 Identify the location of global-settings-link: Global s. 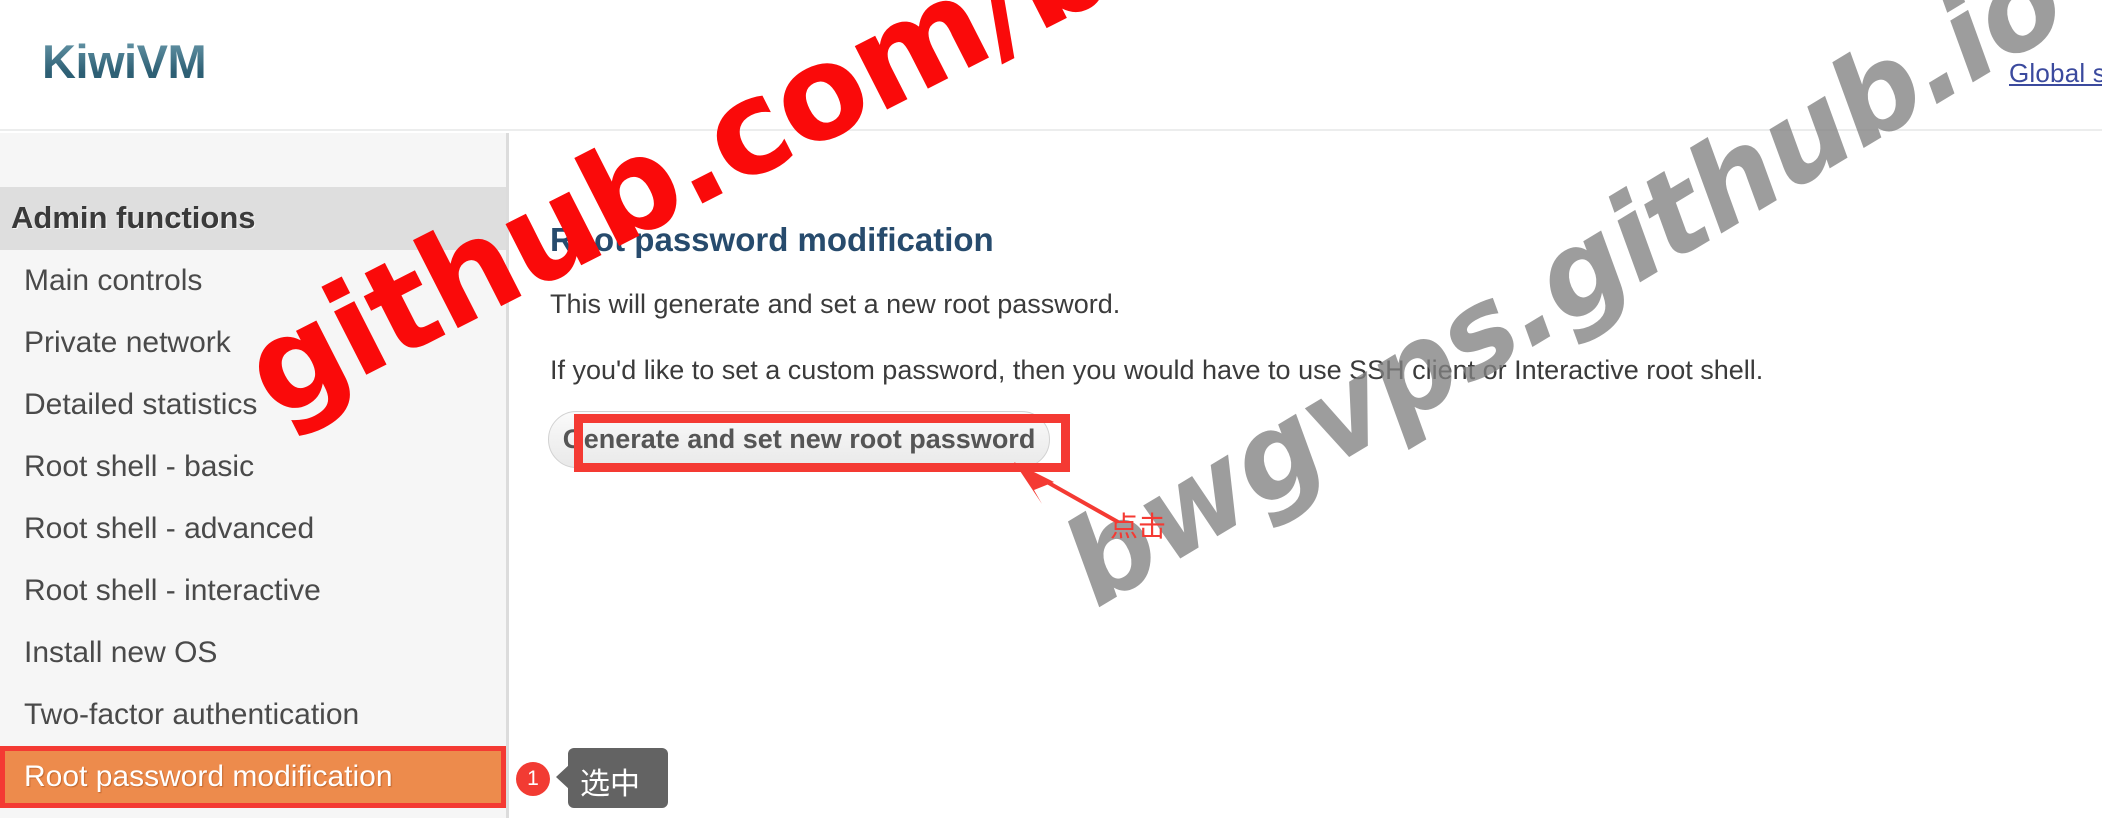
(2055, 73).